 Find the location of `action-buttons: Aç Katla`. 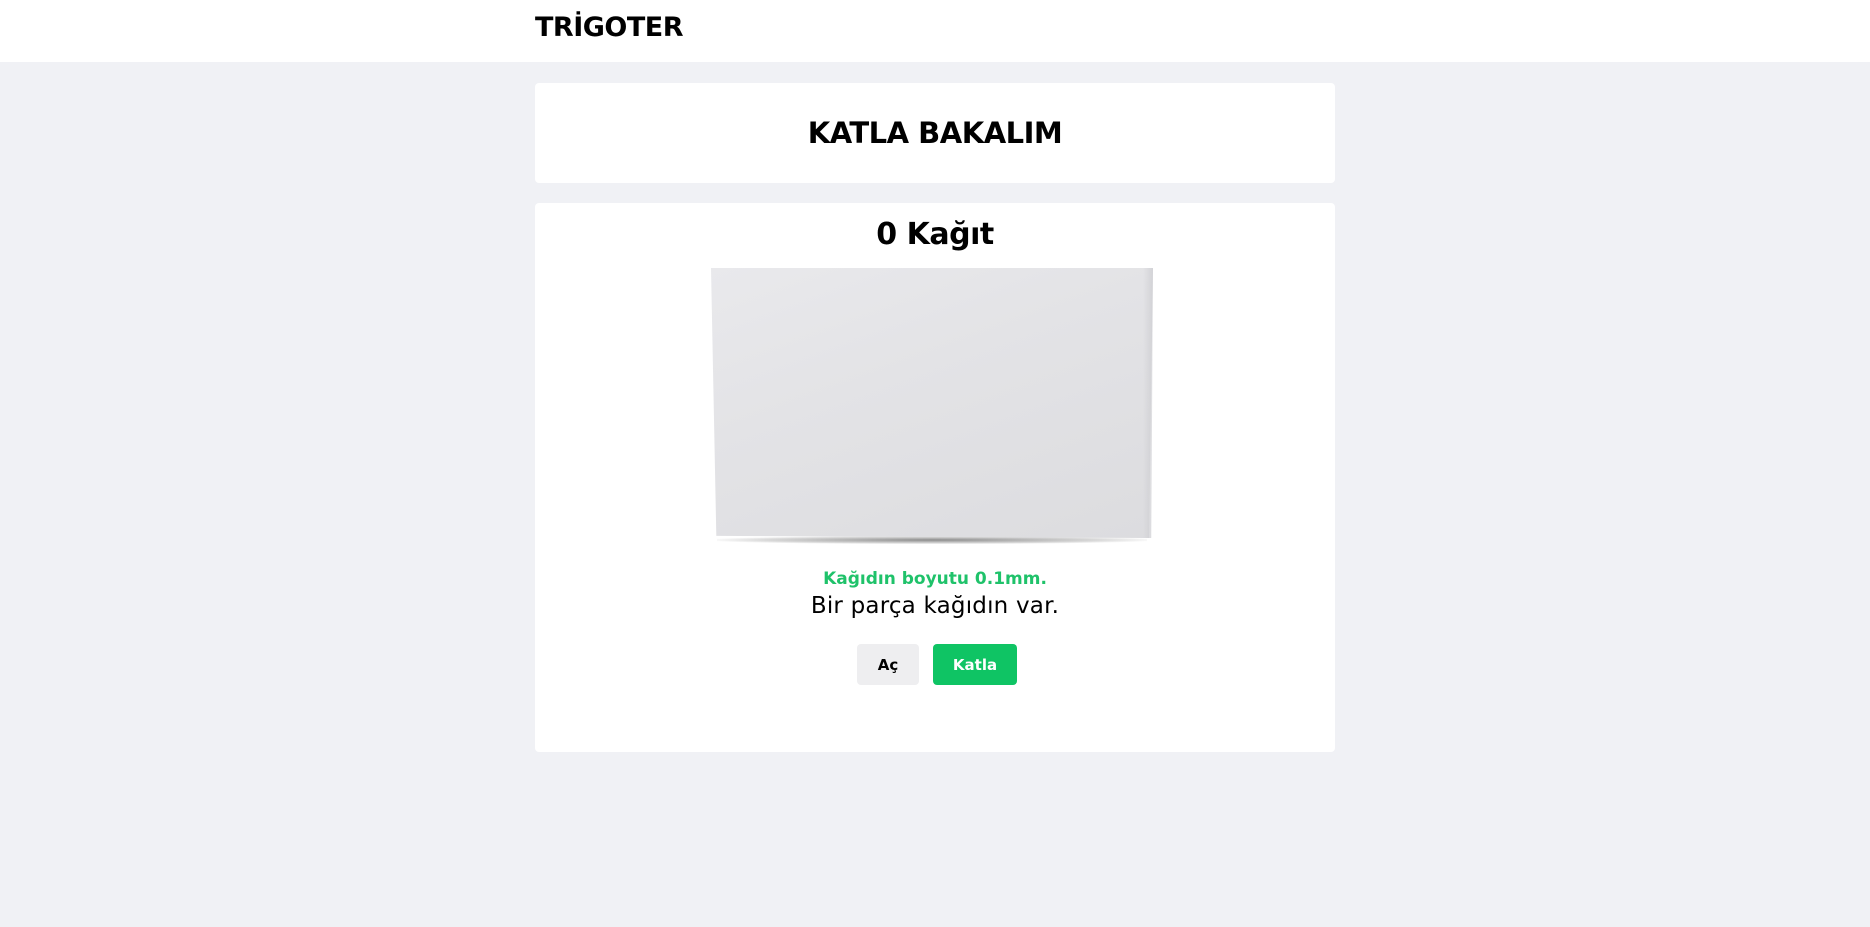

action-buttons: Aç Katla is located at coordinates (935, 664).